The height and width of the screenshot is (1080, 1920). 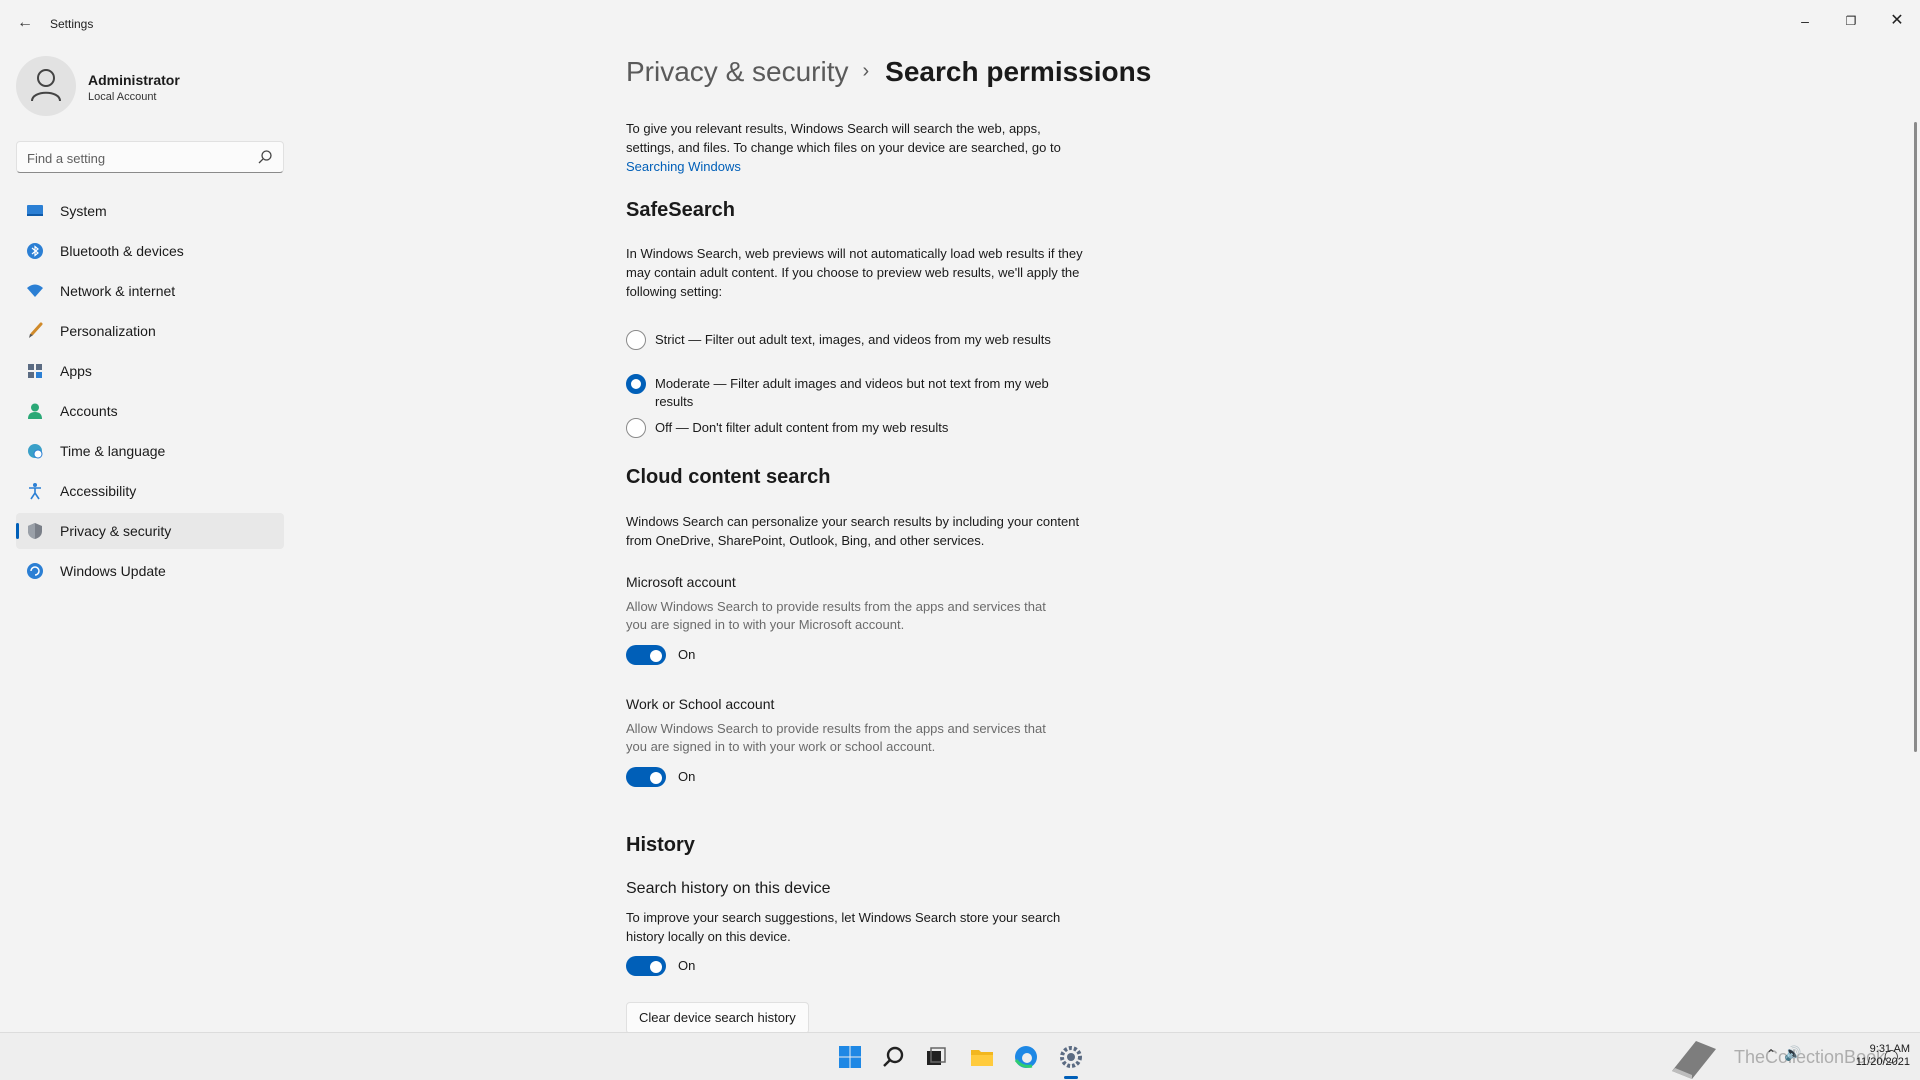 What do you see at coordinates (122, 251) in the screenshot?
I see `sidebar-item-label: Bluetooth & devices` at bounding box center [122, 251].